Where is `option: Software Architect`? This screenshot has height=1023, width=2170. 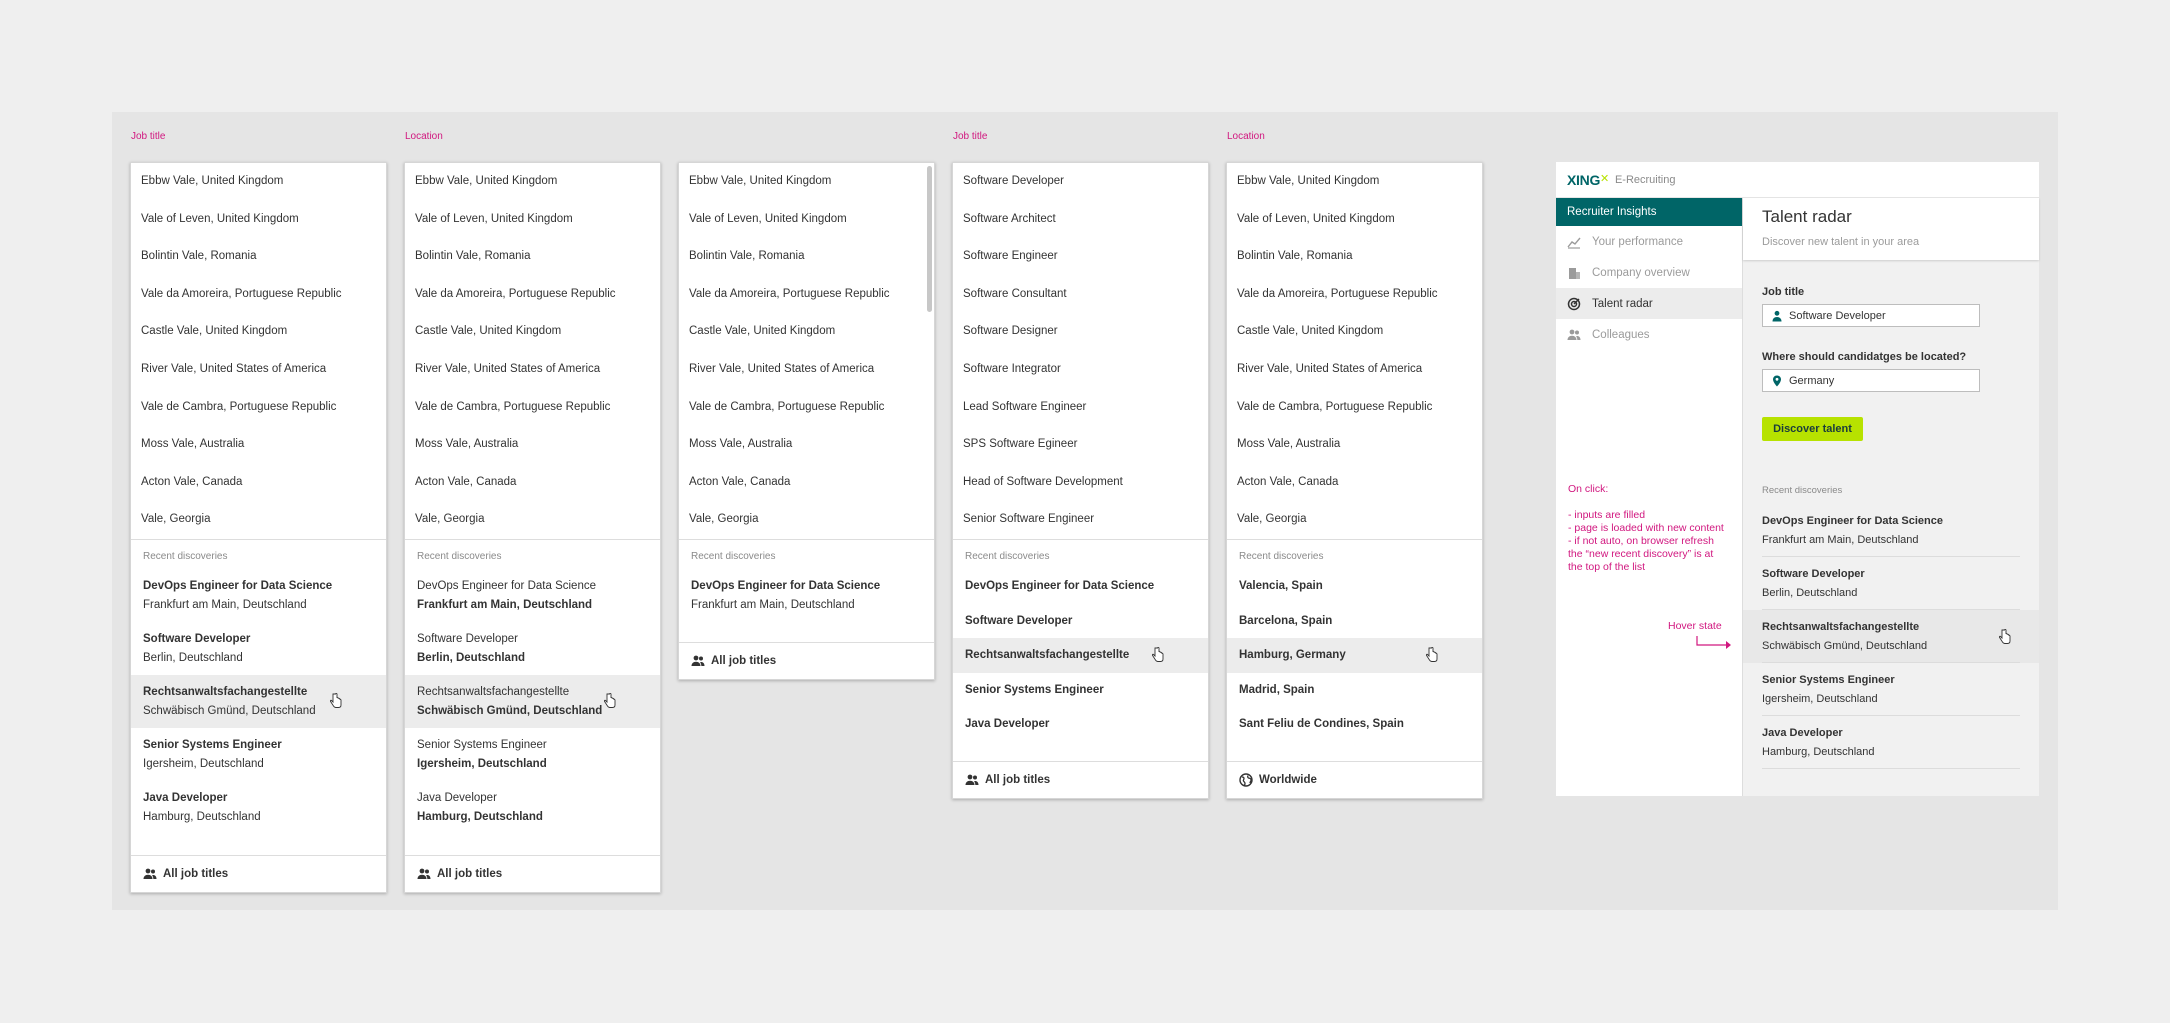 option: Software Architect is located at coordinates (1080, 220).